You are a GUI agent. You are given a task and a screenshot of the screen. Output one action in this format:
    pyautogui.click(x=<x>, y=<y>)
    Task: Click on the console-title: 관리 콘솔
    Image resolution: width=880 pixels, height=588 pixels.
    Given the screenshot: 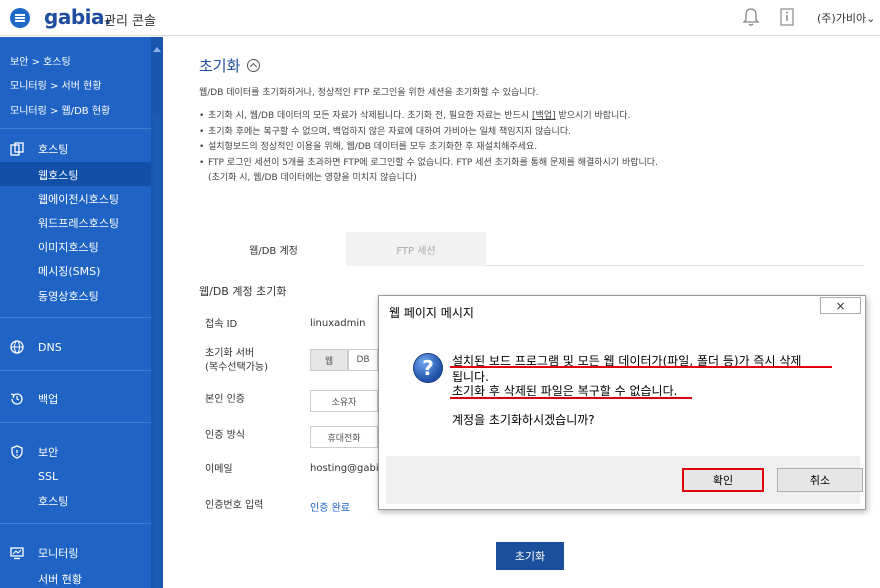 What is the action you would take?
    pyautogui.click(x=130, y=21)
    